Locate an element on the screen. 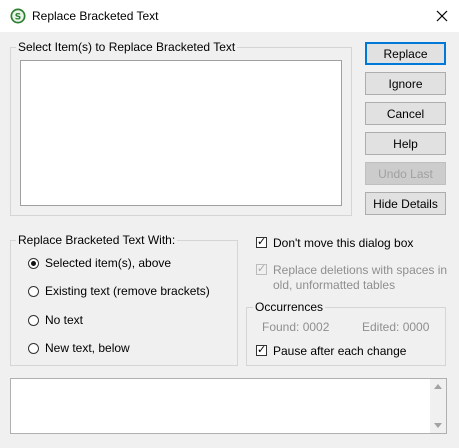  select-items-group-label: Select Item(s) to Replace Bracketed Text is located at coordinates (127, 47).